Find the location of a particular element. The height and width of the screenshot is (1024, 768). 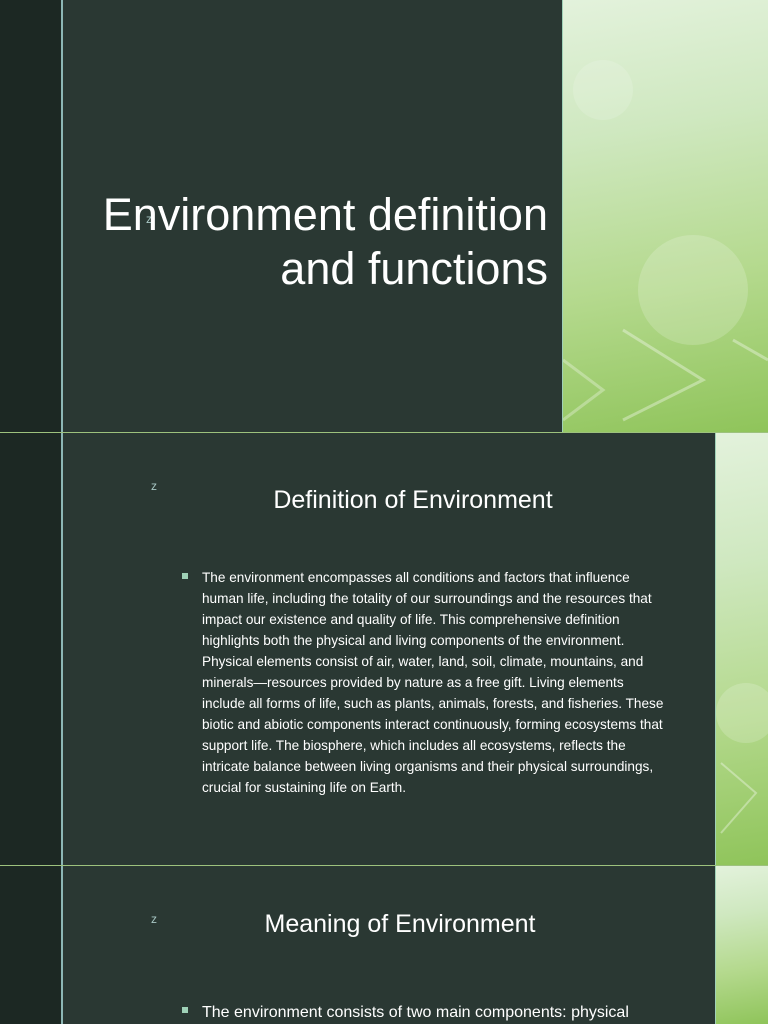

slide-heading: Definition of Environment is located at coordinates (413, 500).